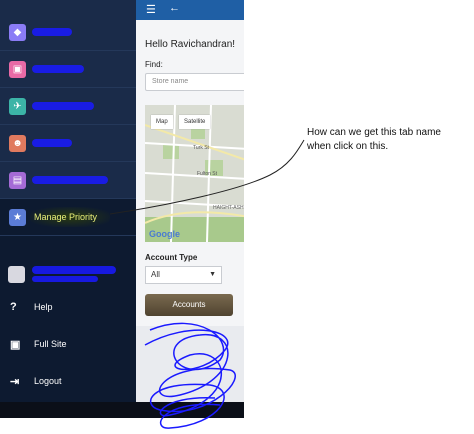  Describe the element at coordinates (17, 217) in the screenshot. I see `star-icon: ★` at that location.